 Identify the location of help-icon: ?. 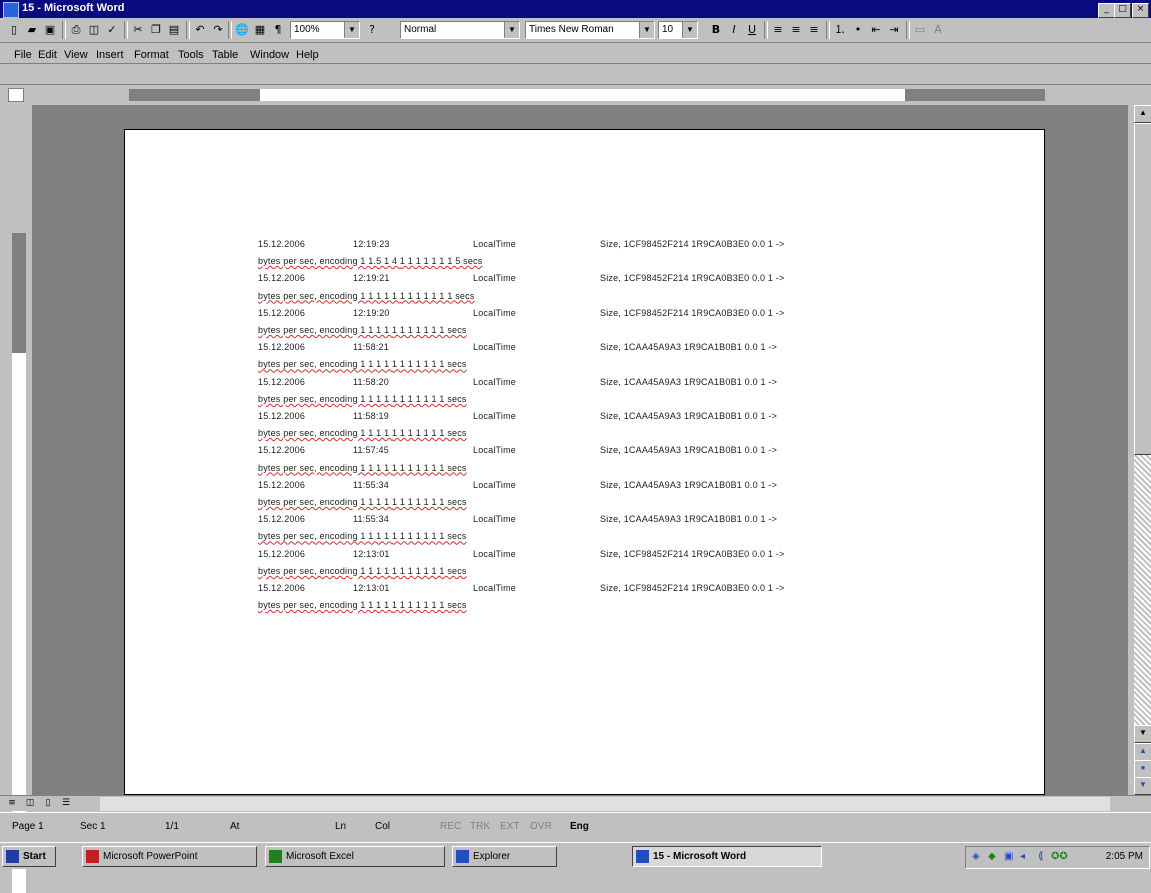
(372, 31).